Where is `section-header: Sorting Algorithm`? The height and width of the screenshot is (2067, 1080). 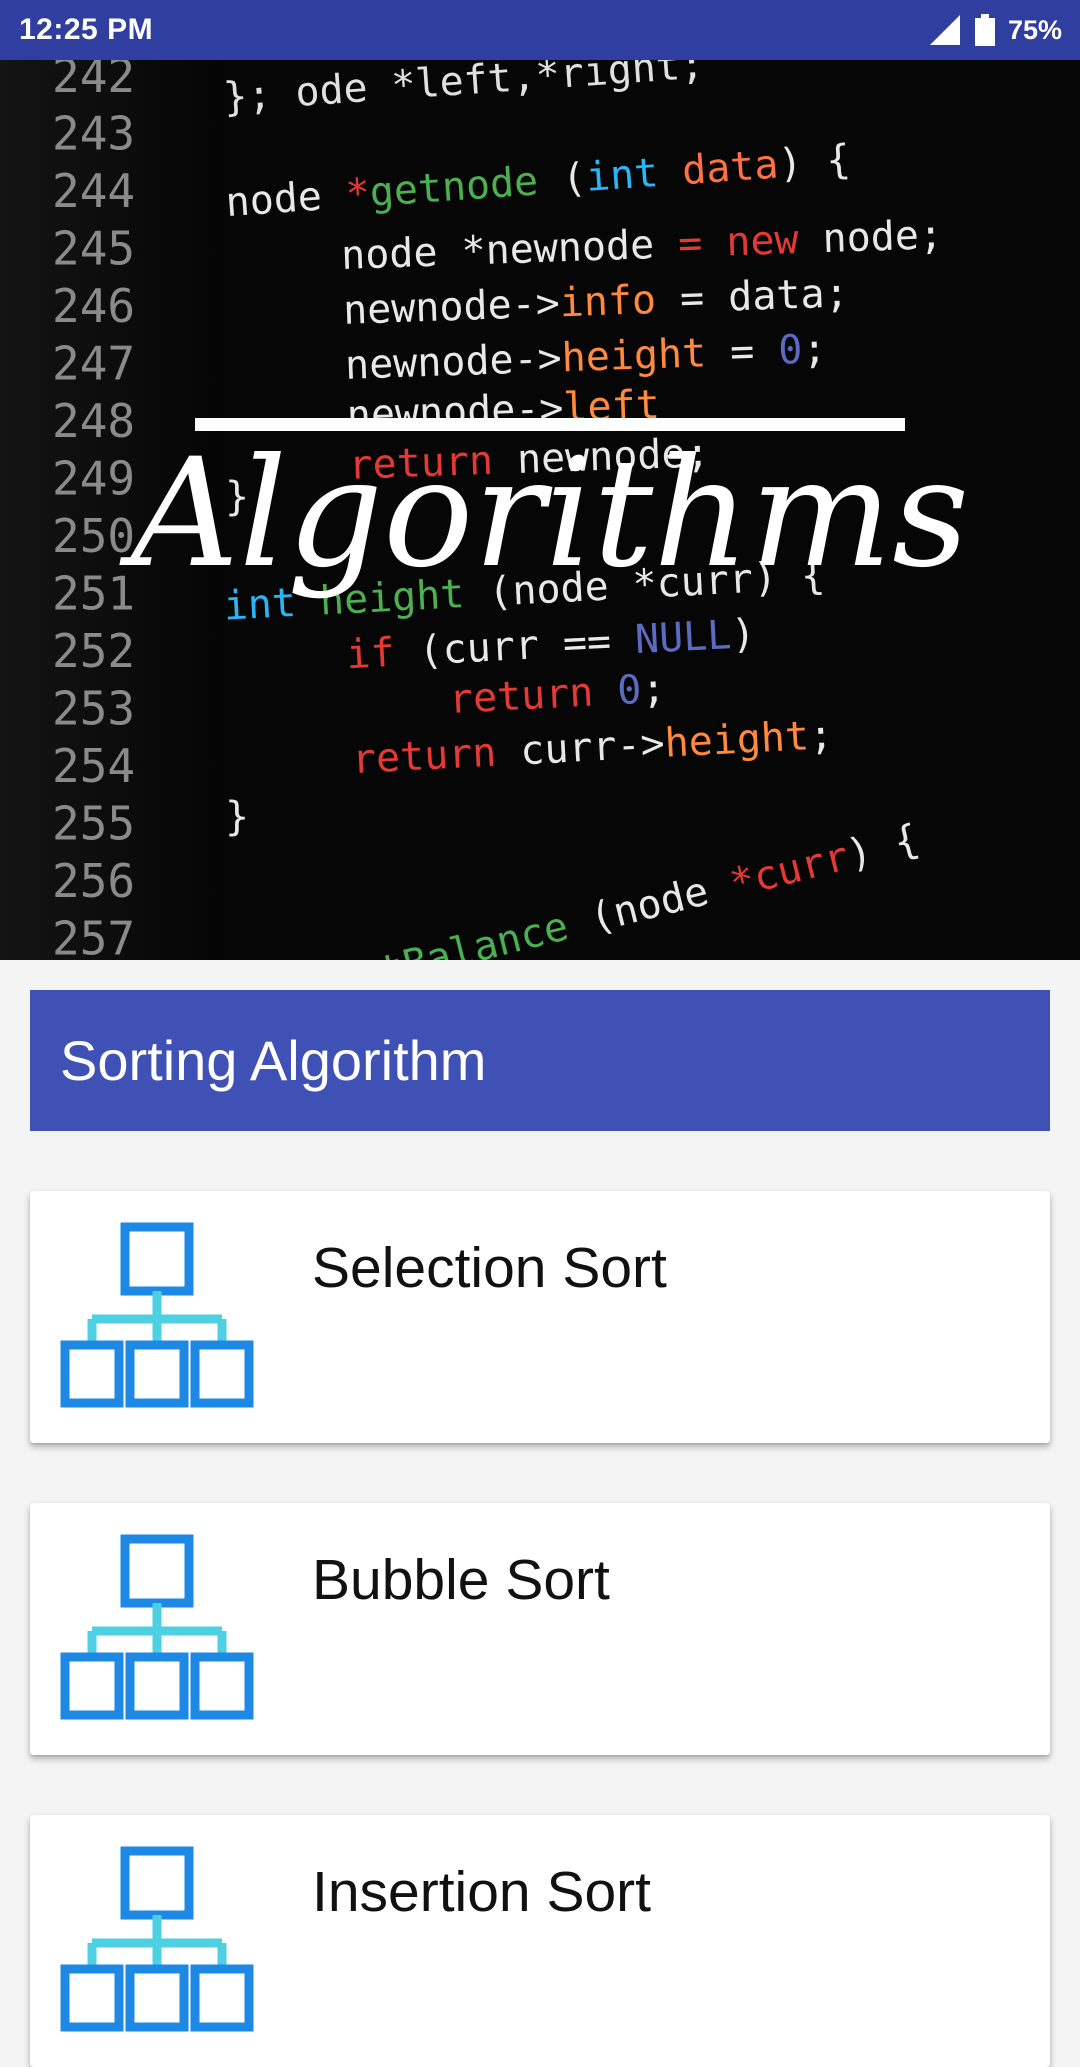
section-header: Sorting Algorithm is located at coordinates (540, 1060).